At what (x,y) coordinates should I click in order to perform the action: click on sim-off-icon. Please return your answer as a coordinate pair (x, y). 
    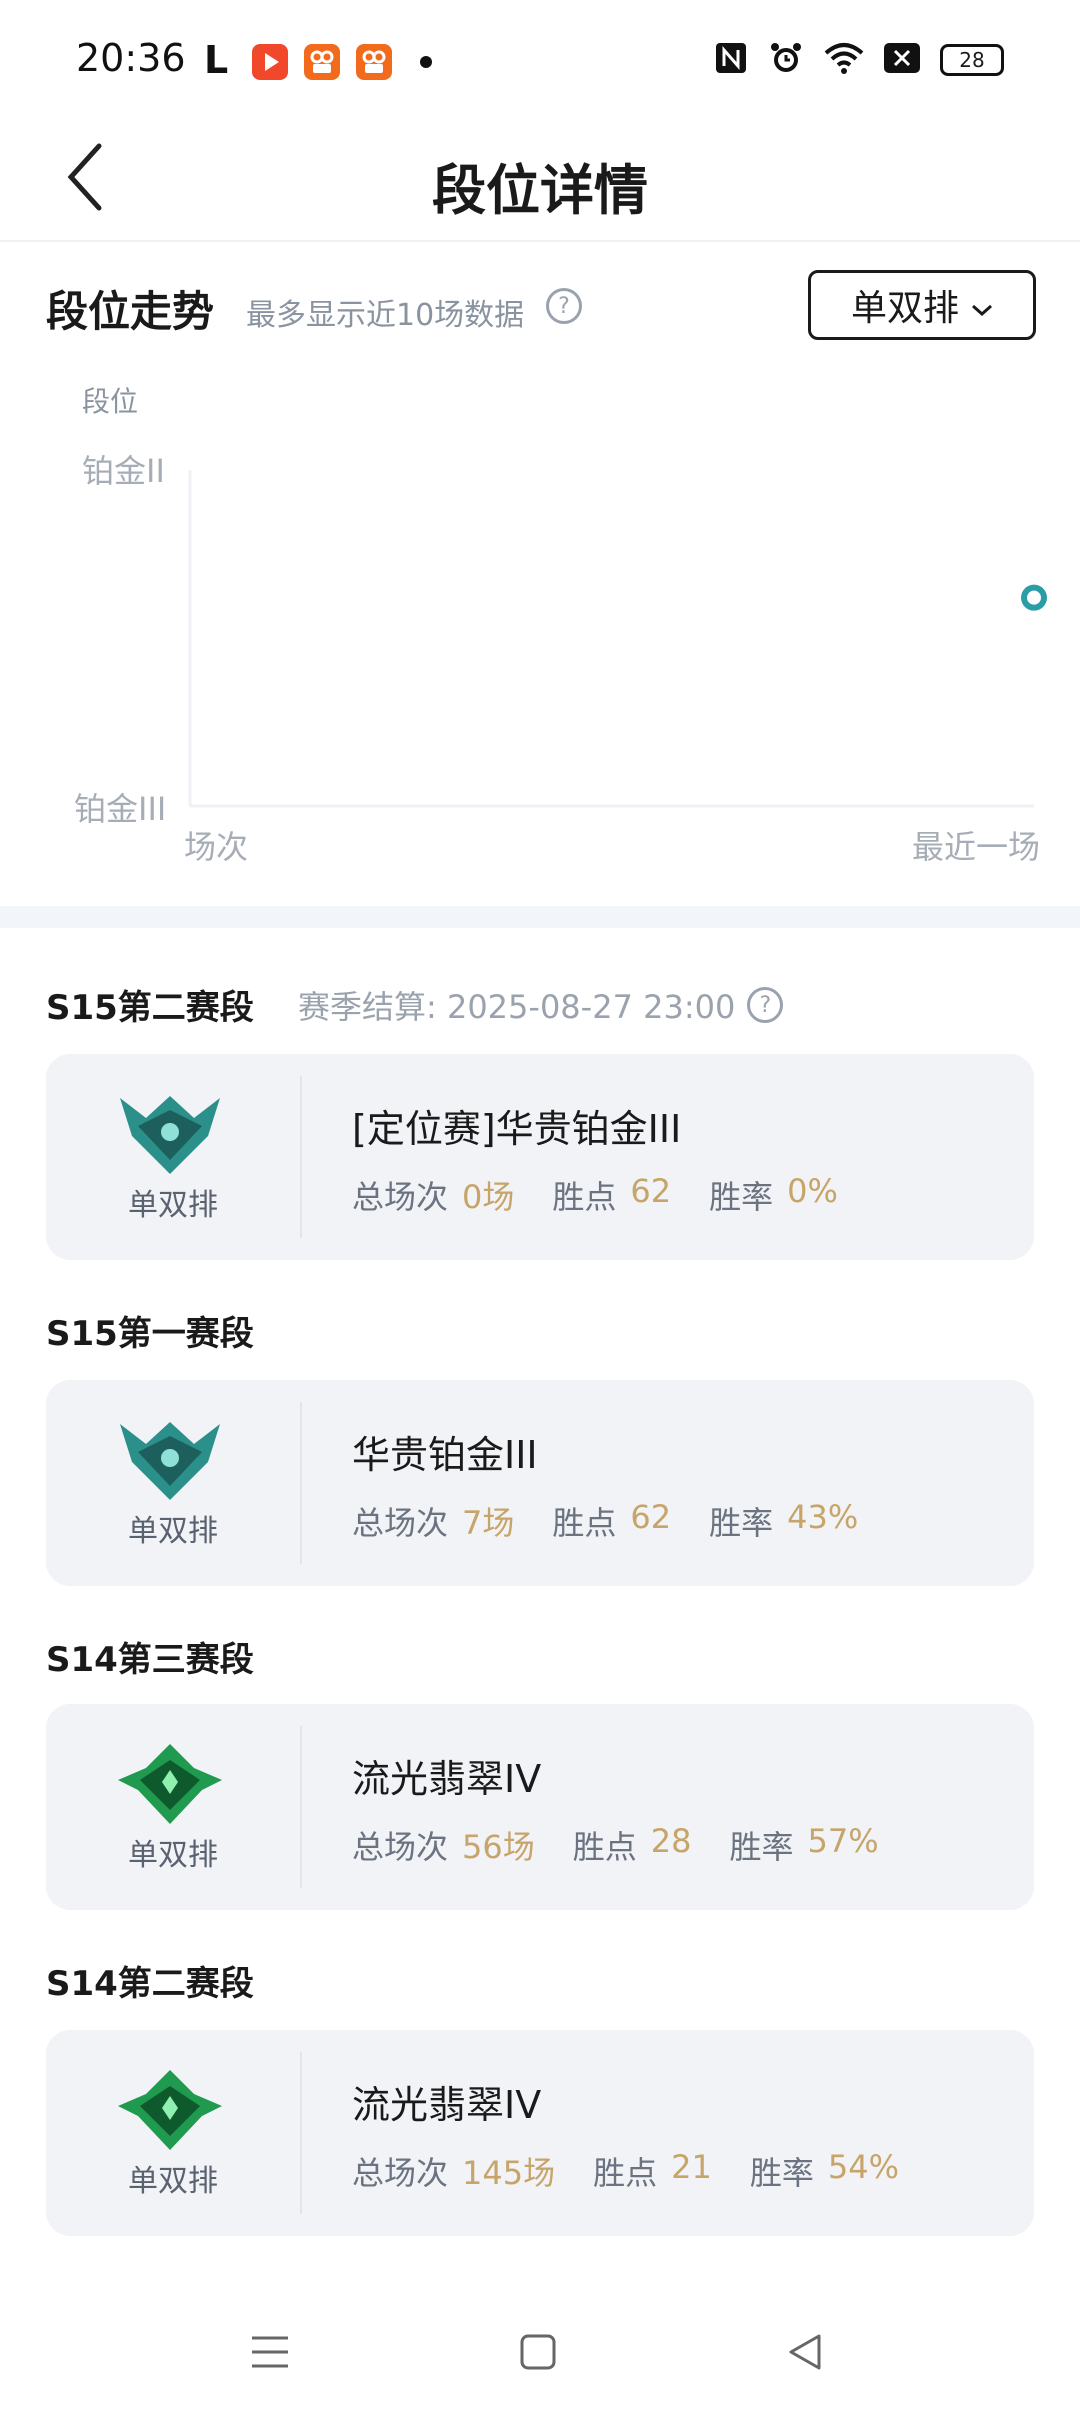
    Looking at the image, I should click on (902, 60).